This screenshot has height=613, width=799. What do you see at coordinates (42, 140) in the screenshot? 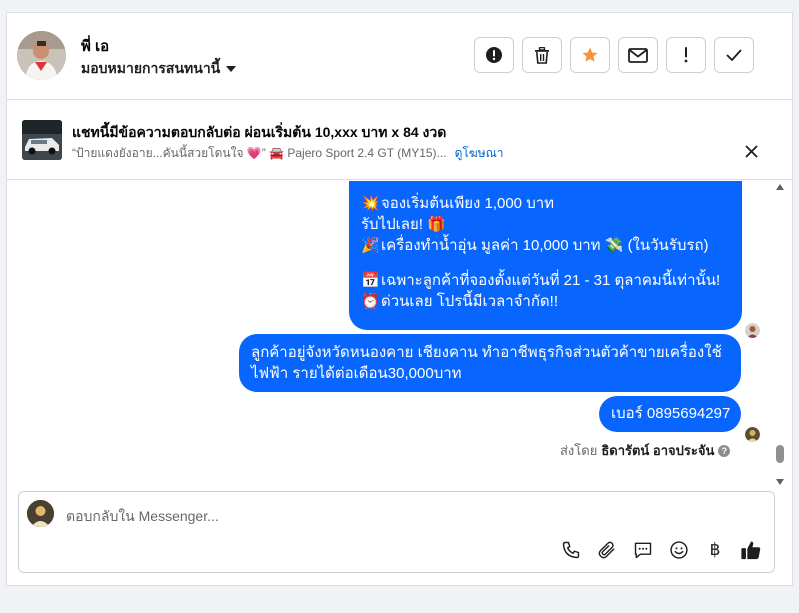
I see `ad-thumbnail` at bounding box center [42, 140].